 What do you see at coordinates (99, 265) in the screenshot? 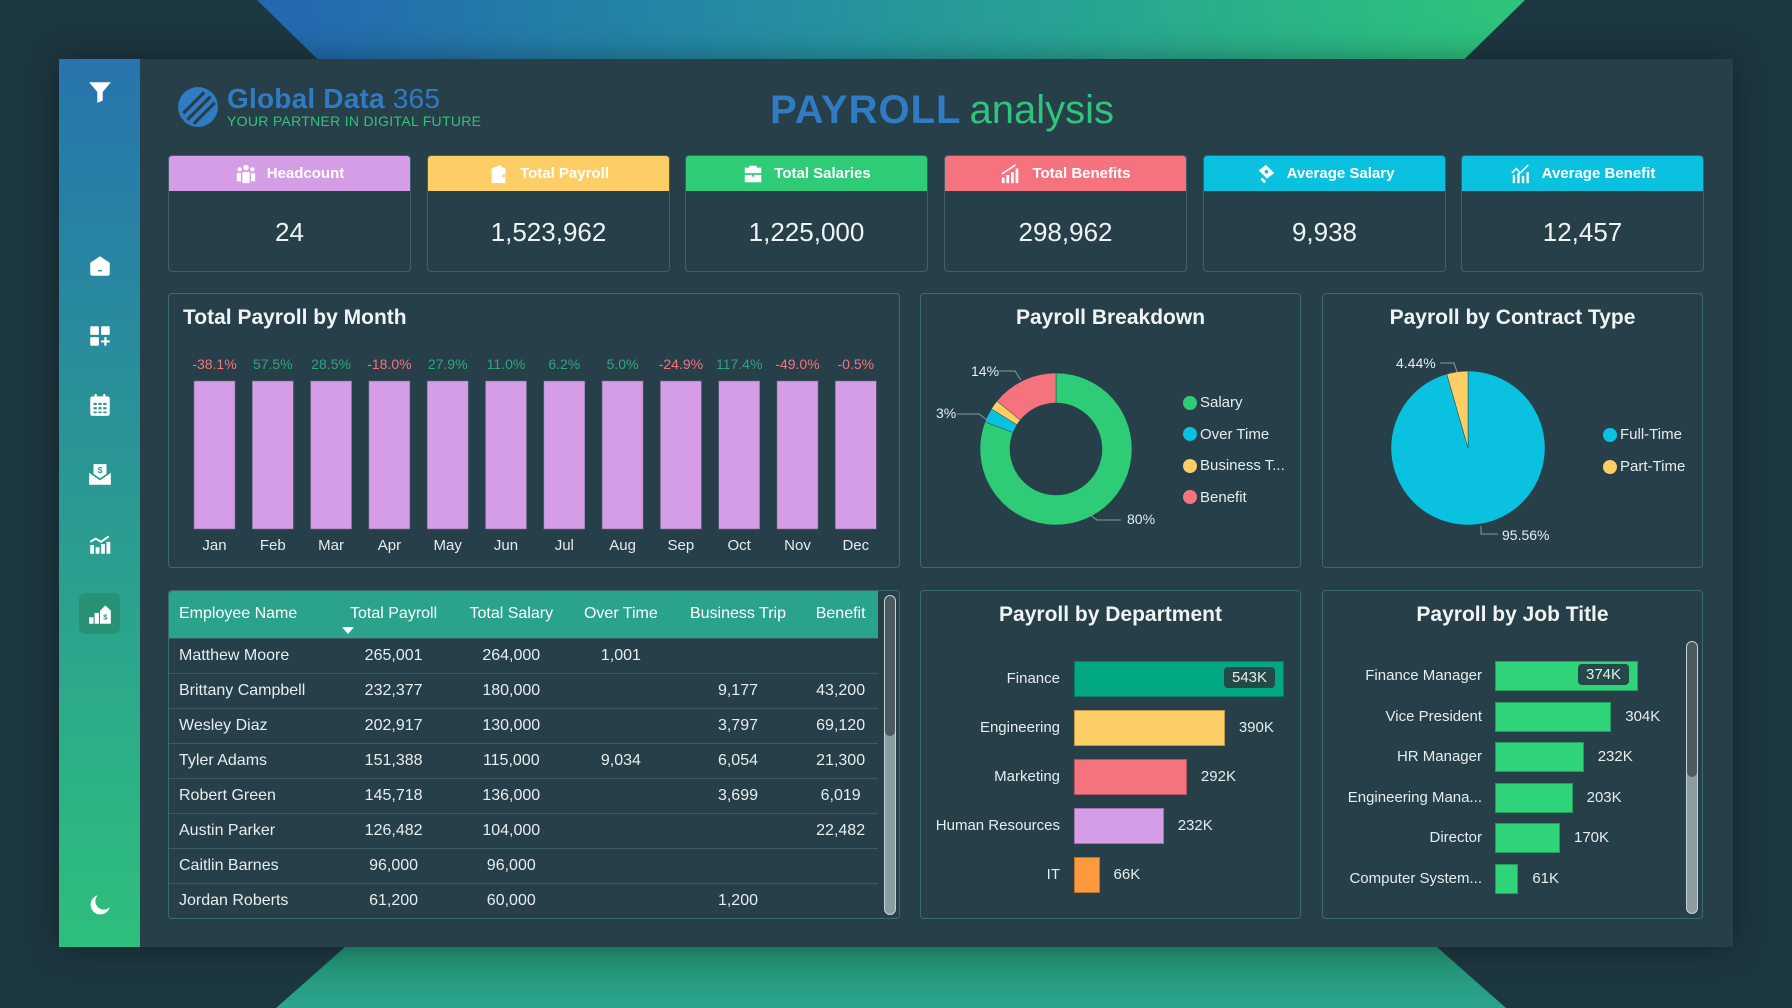
I see `sidebar-item-home` at bounding box center [99, 265].